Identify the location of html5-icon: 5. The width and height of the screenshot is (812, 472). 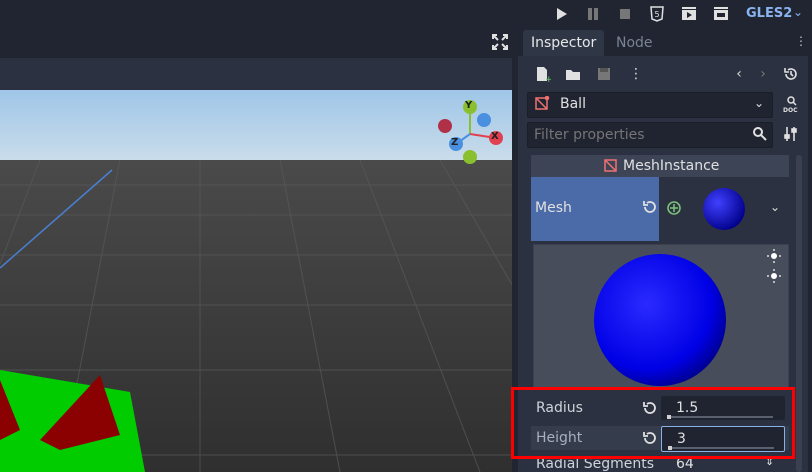
(657, 14).